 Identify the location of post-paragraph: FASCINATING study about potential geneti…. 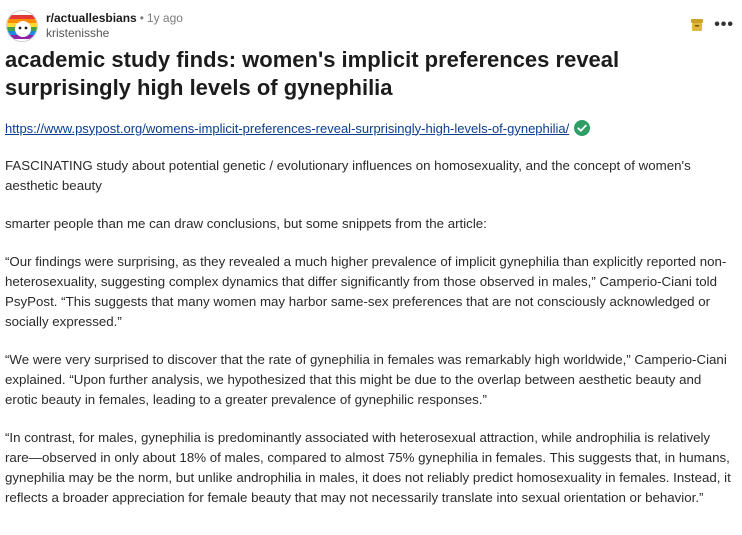
(348, 175).